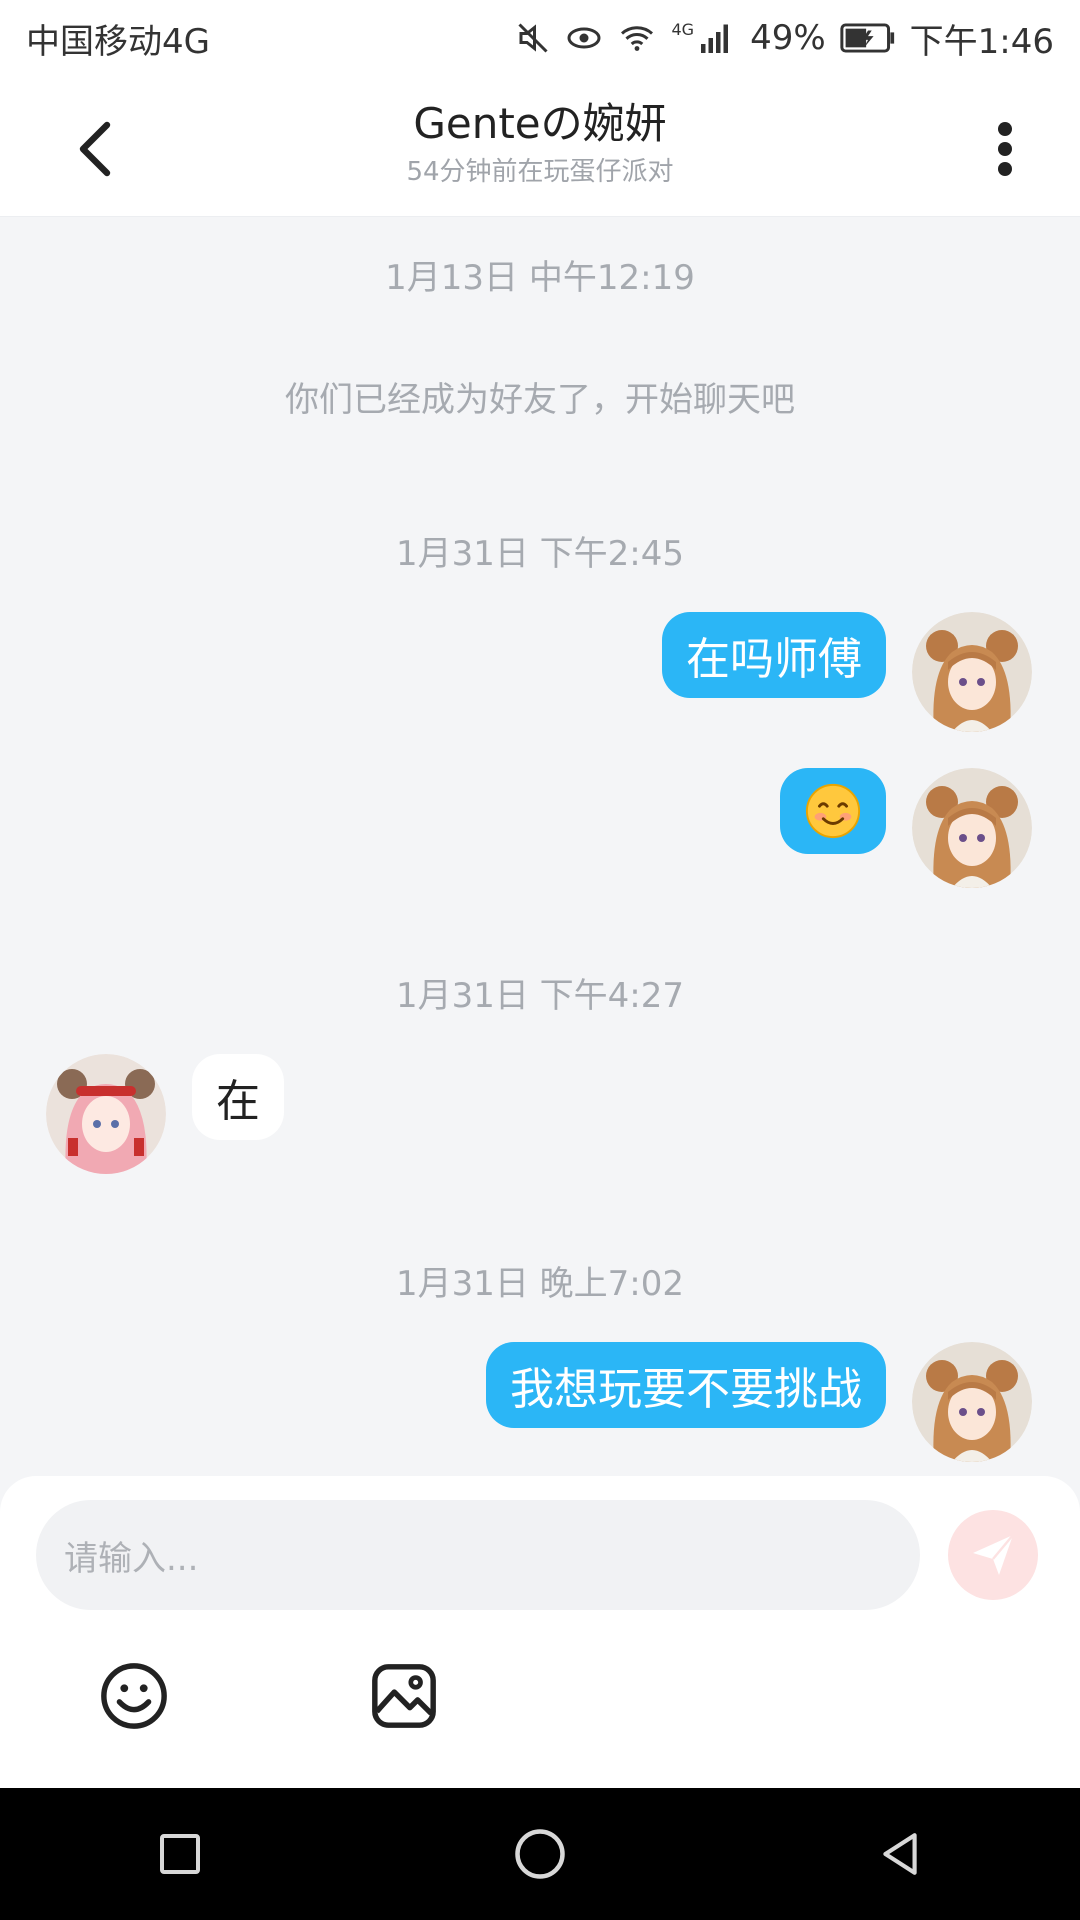 This screenshot has height=1920, width=1080. I want to click on message-text: 我想玩要不要挑战, so click(686, 1389).